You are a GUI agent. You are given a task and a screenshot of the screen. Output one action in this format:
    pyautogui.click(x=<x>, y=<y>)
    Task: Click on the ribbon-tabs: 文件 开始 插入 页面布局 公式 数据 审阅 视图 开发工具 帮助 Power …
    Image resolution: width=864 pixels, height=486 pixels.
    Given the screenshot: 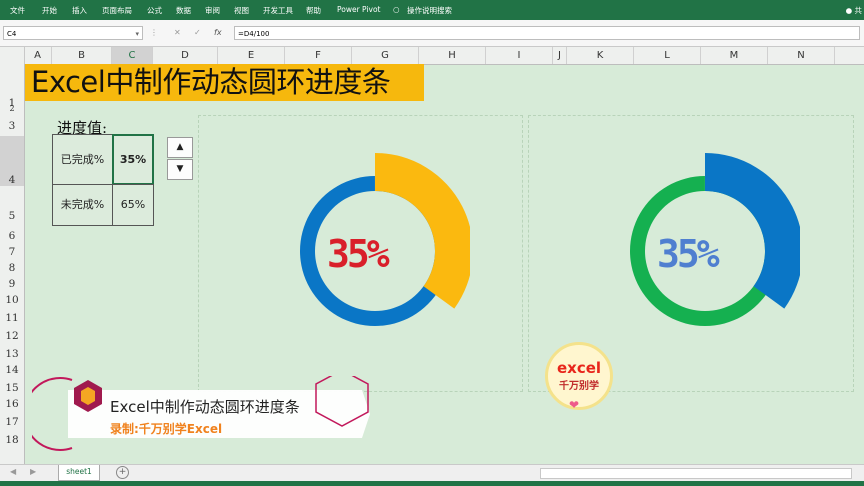 What is the action you would take?
    pyautogui.click(x=432, y=10)
    